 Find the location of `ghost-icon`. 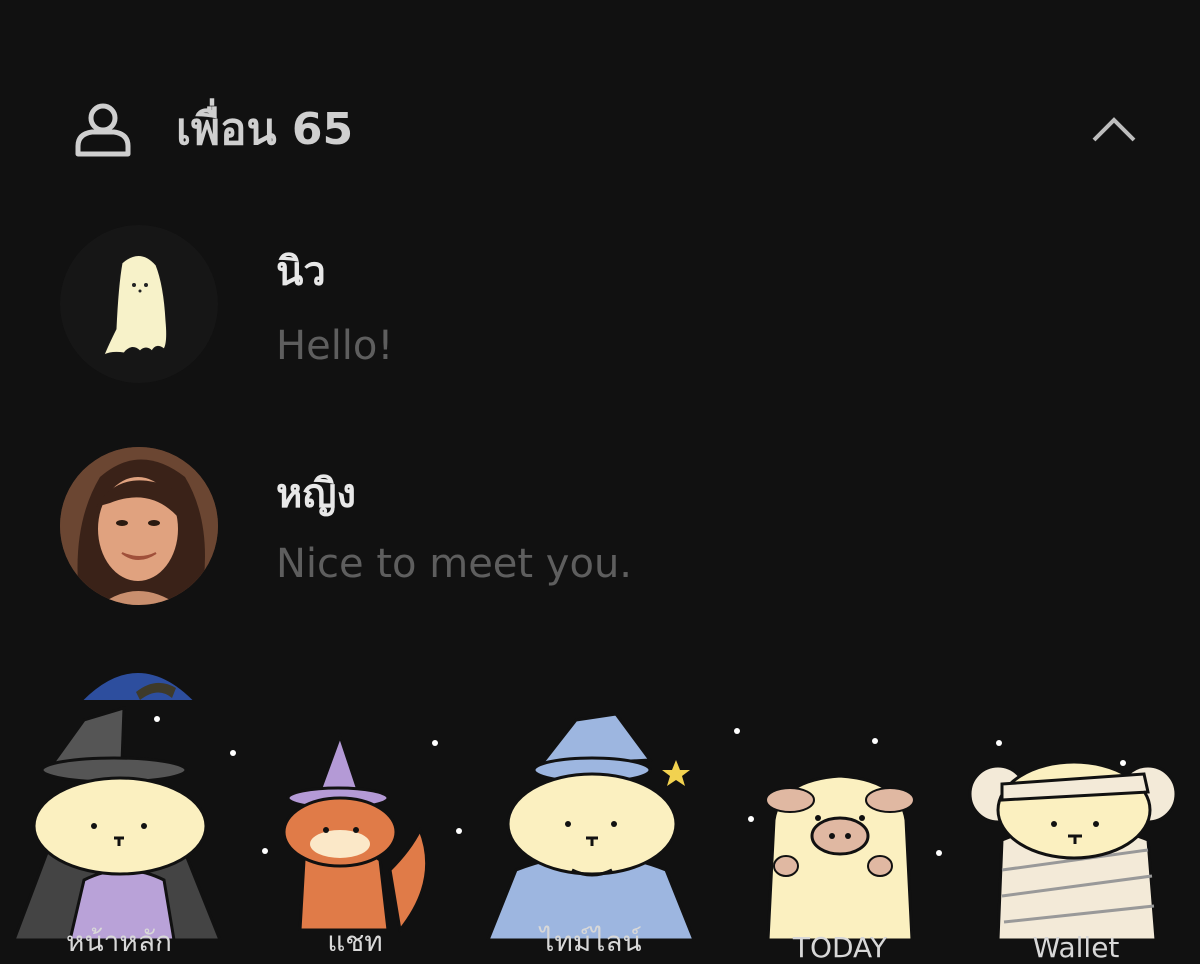

ghost-icon is located at coordinates (139, 304).